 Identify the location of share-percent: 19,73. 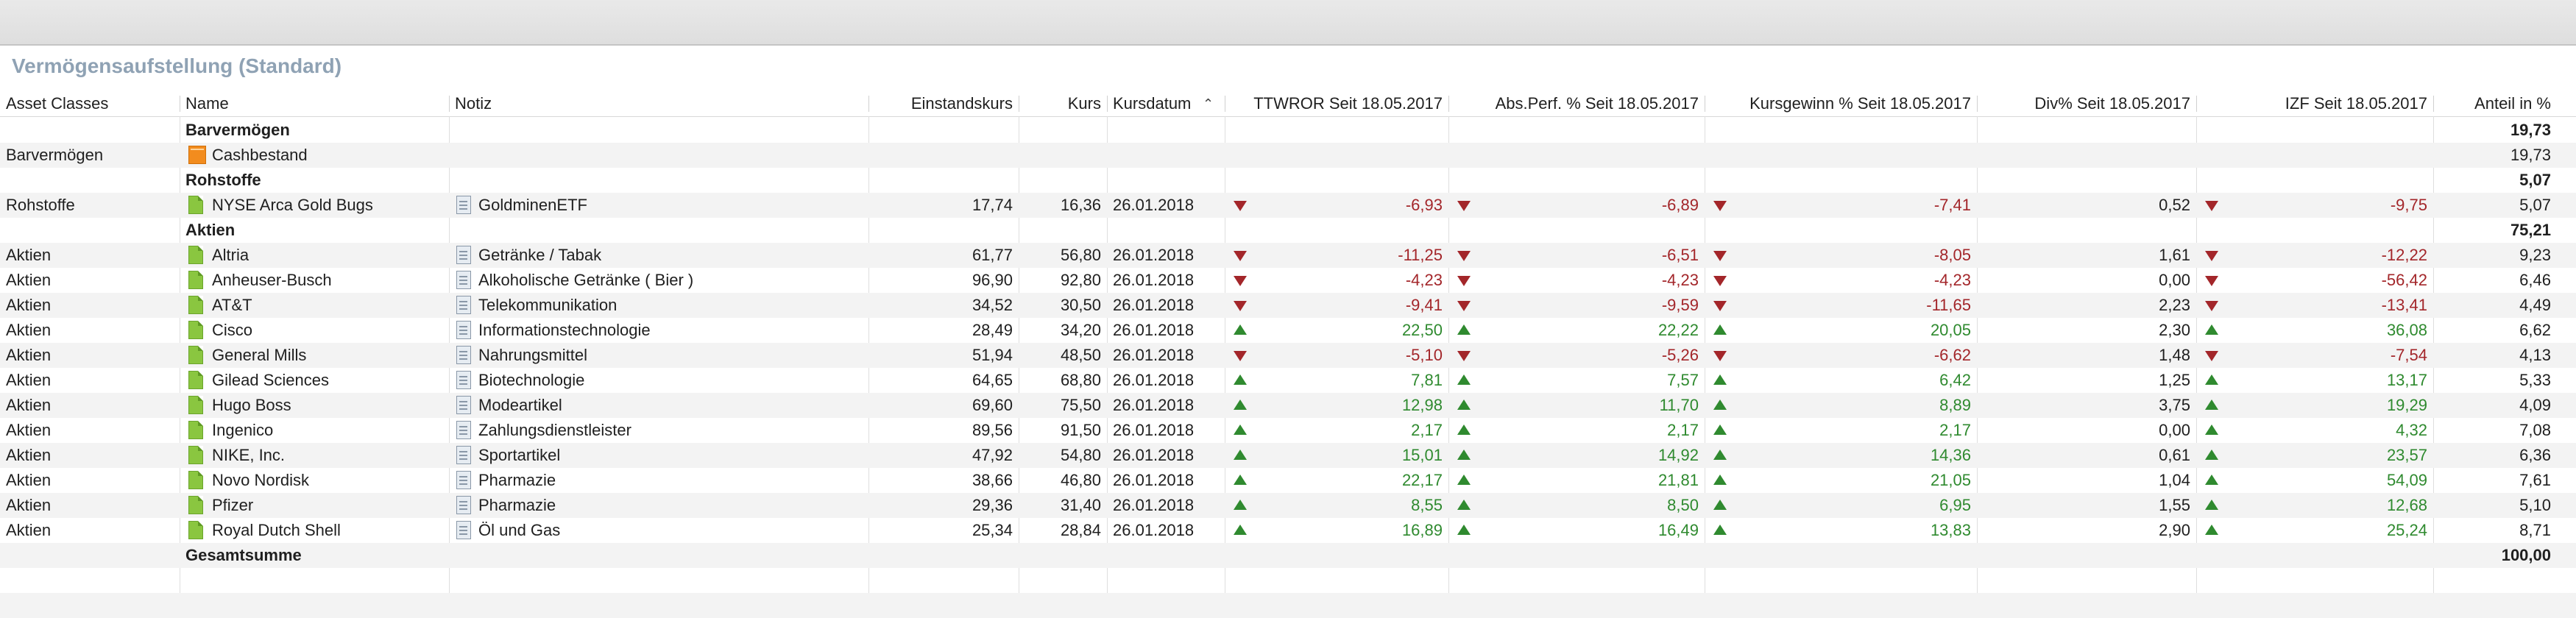
(2530, 155).